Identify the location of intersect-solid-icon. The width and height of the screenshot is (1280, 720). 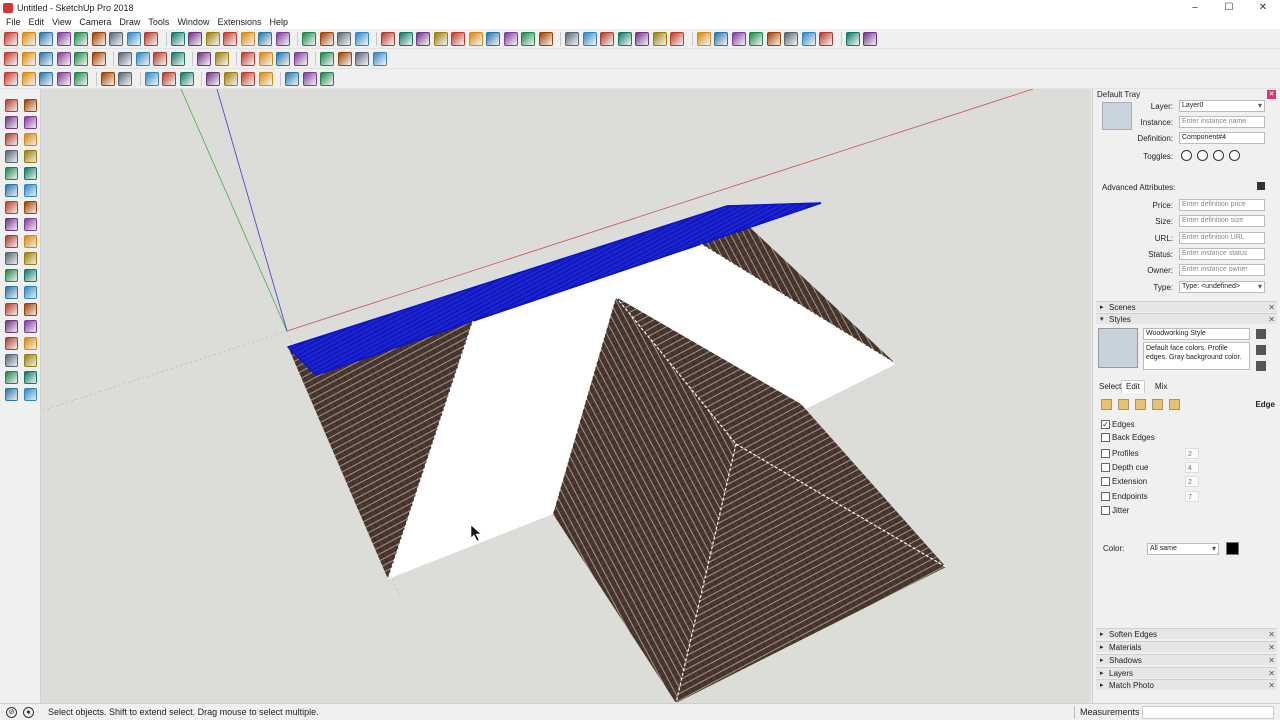
(46, 78).